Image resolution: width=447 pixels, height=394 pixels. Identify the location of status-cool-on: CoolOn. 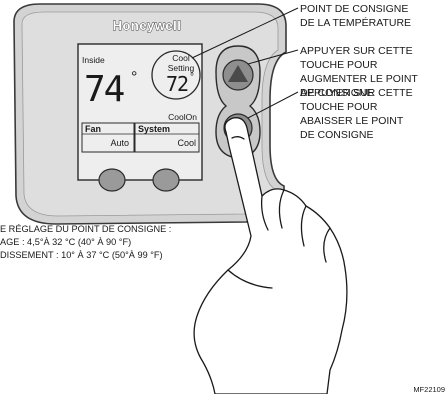
(182, 117).